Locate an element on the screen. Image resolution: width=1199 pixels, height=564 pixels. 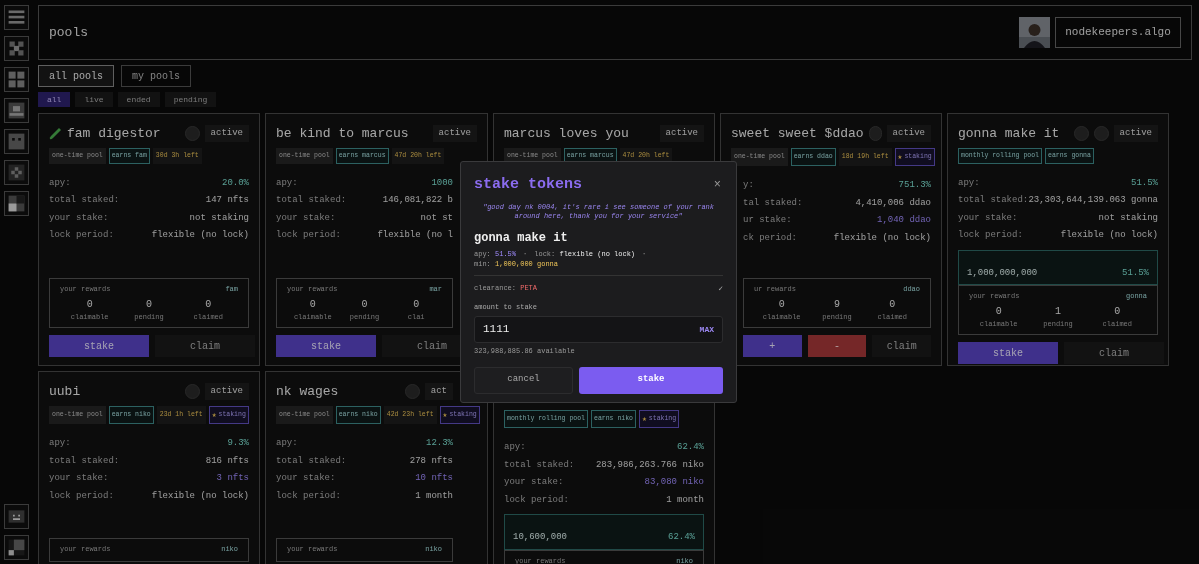
stat-label: ur stake: is located at coordinates (767, 220).